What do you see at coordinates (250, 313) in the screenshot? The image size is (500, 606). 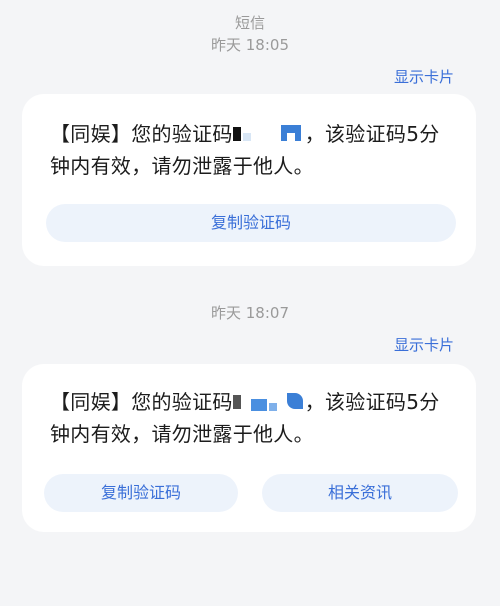 I see `message-timestamp: 昨天 18:07` at bounding box center [250, 313].